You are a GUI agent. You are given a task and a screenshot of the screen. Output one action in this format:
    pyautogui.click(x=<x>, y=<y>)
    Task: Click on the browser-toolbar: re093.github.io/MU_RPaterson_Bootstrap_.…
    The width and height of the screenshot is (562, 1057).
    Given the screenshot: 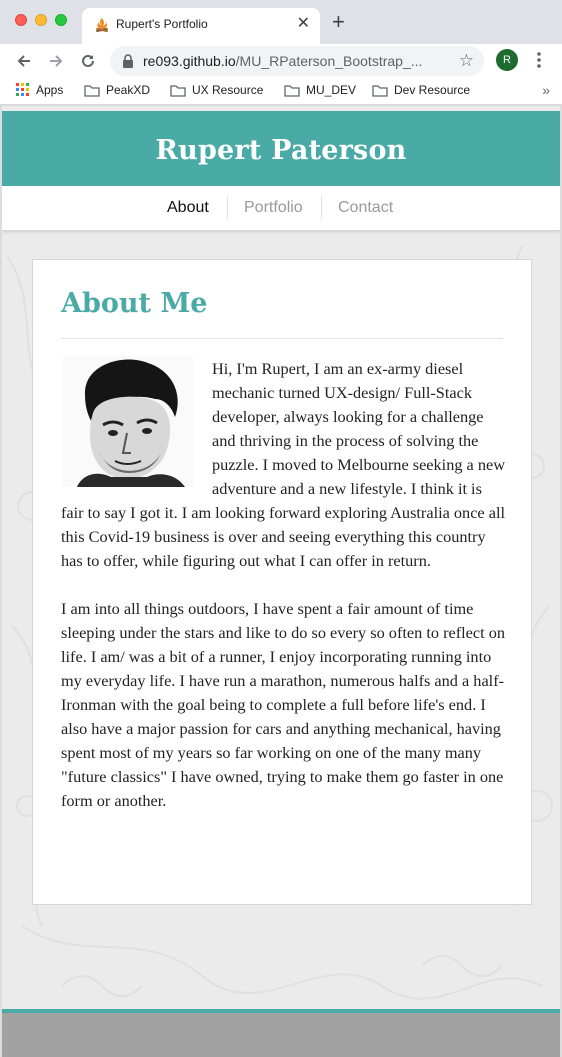 What is the action you would take?
    pyautogui.click(x=281, y=61)
    